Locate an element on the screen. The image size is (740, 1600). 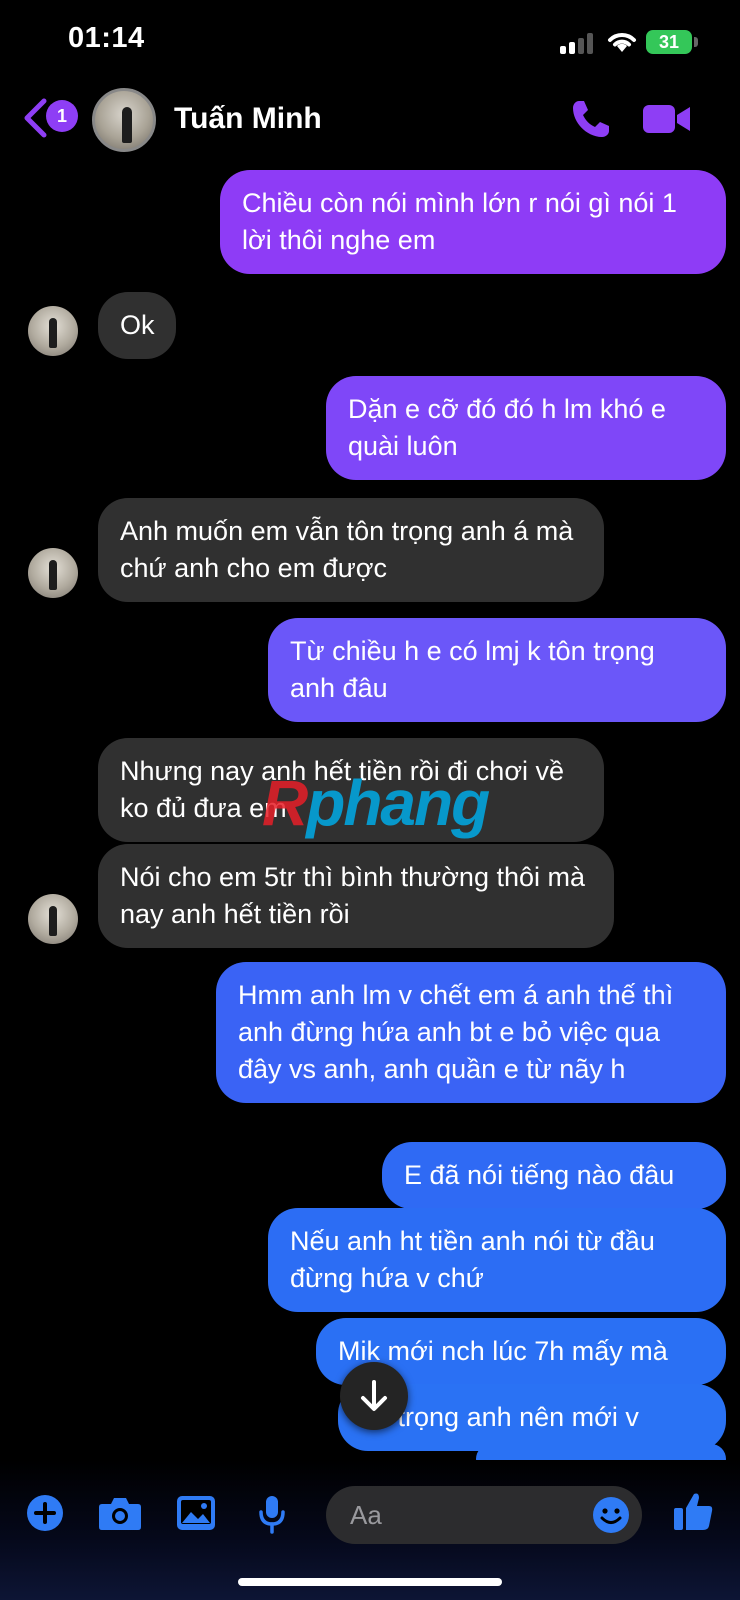
plus-icon is located at coordinates (45, 1513).